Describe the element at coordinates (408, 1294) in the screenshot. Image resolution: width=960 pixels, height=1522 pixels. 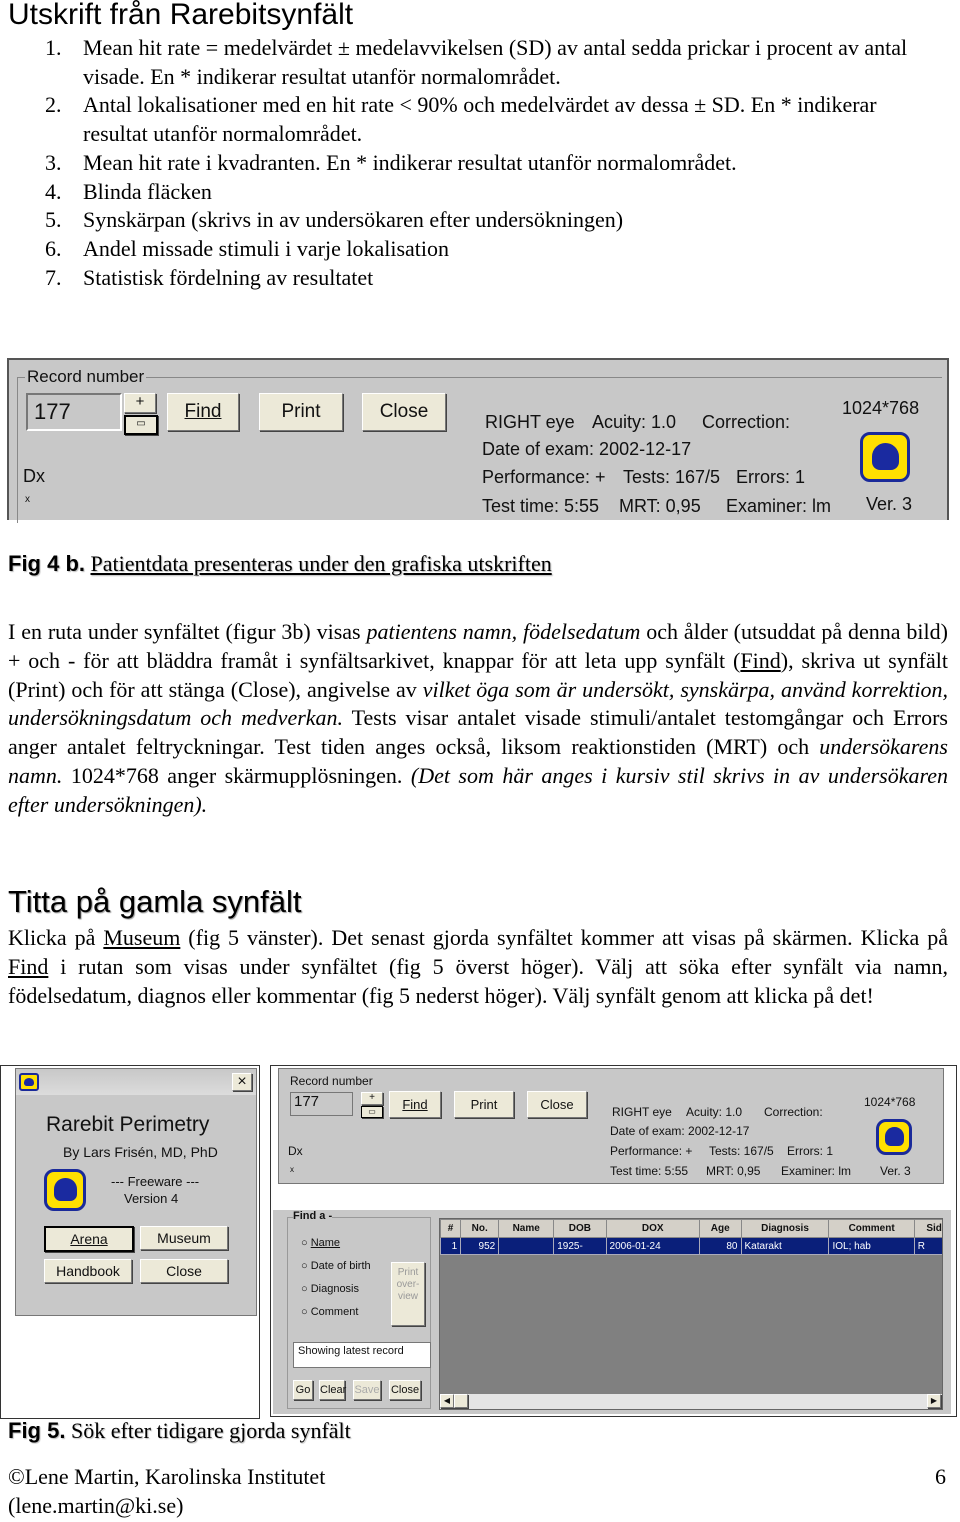
I see `print-overview-button: Print over-view` at that location.